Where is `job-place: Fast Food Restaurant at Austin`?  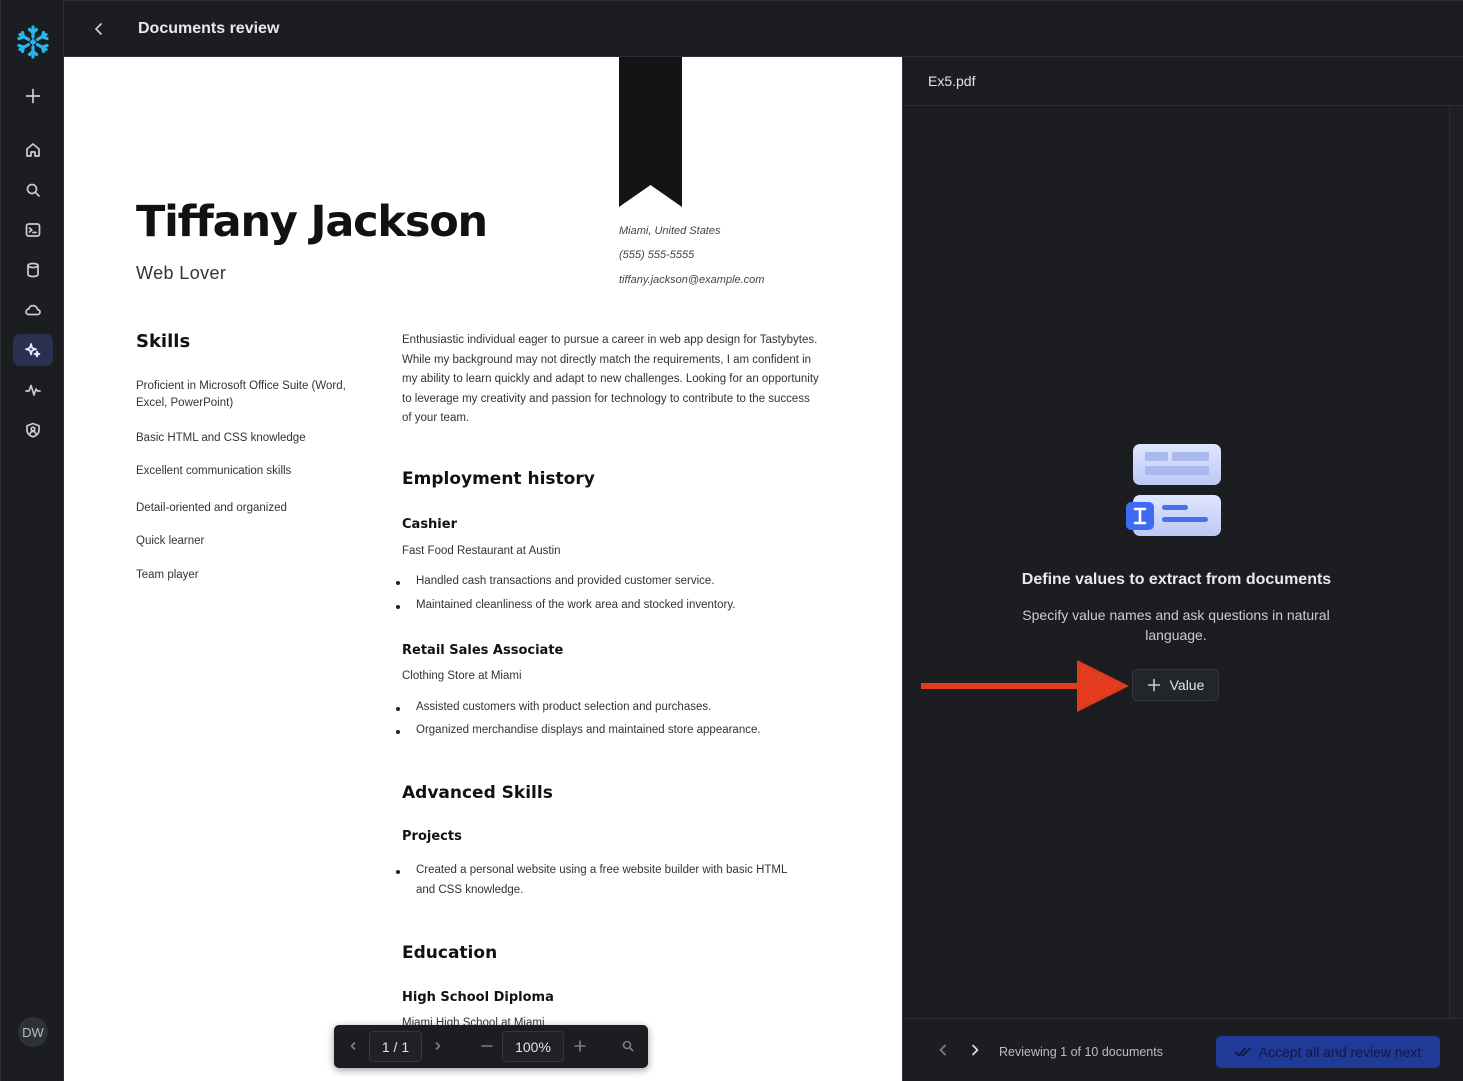
job-place: Fast Food Restaurant at Austin is located at coordinates (481, 551).